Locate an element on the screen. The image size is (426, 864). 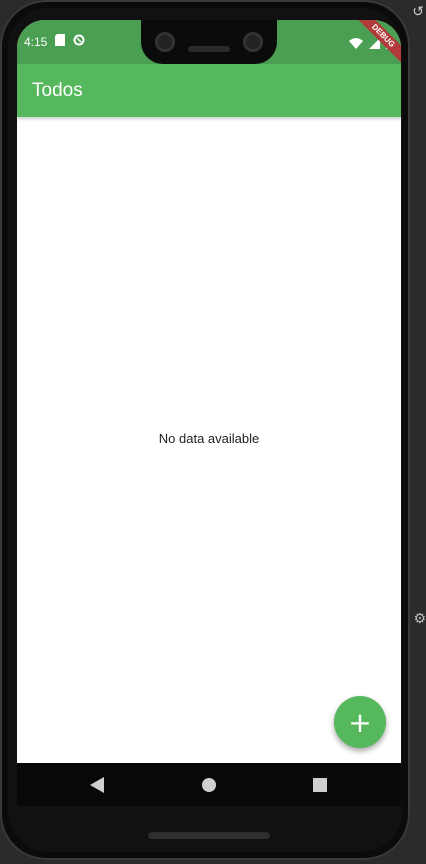
status-bar: 4:15 DEBUG is located at coordinates (209, 42).